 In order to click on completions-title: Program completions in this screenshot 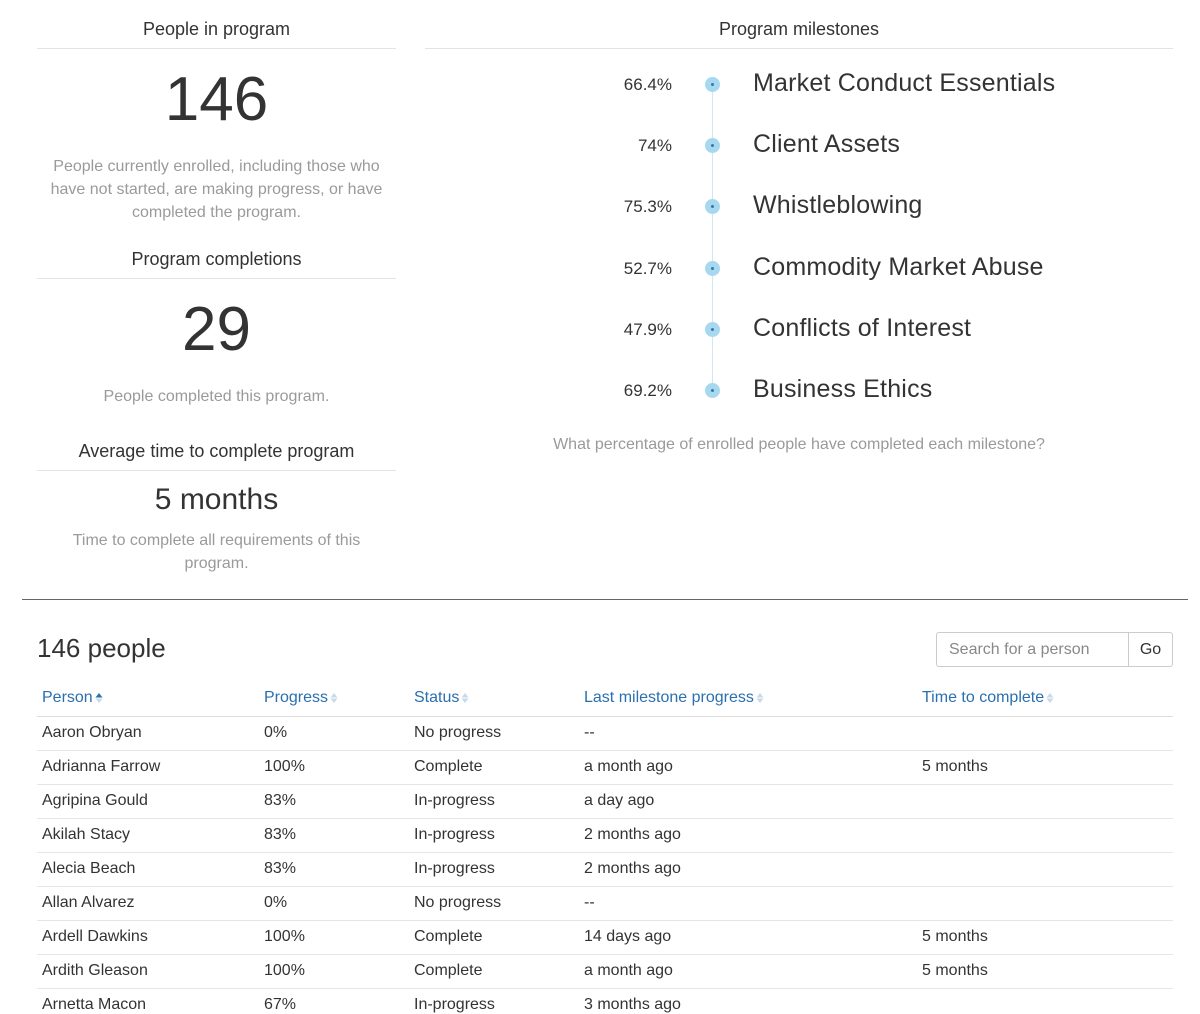, I will do `click(216, 264)`.